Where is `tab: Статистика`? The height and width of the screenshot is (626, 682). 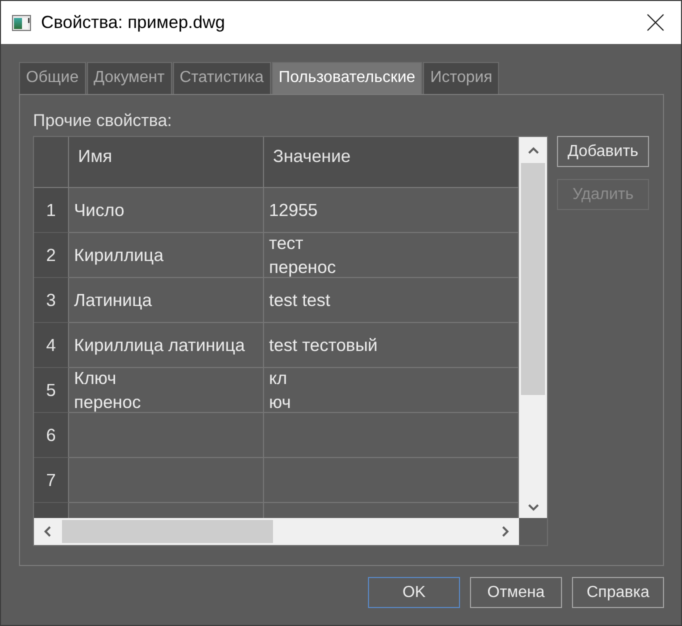 tab: Статистика is located at coordinates (221, 78).